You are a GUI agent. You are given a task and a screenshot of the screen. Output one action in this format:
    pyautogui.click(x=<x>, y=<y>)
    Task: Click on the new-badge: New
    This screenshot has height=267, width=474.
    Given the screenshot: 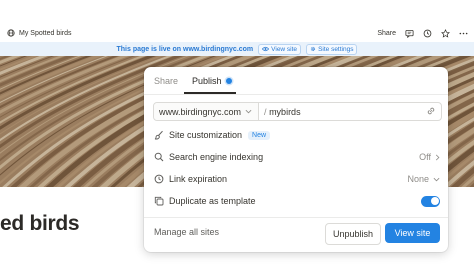 What is the action you would take?
    pyautogui.click(x=259, y=135)
    